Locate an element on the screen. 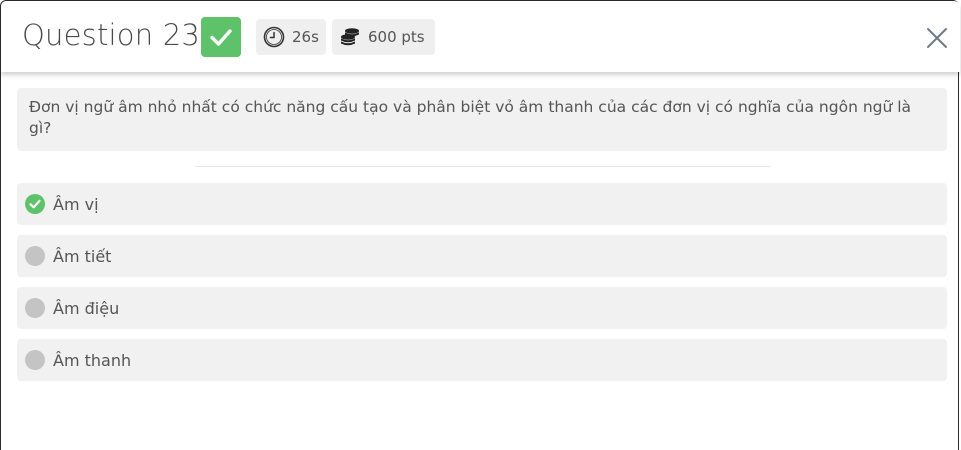 This screenshot has height=450, width=961. correct-check-icon is located at coordinates (35, 204).